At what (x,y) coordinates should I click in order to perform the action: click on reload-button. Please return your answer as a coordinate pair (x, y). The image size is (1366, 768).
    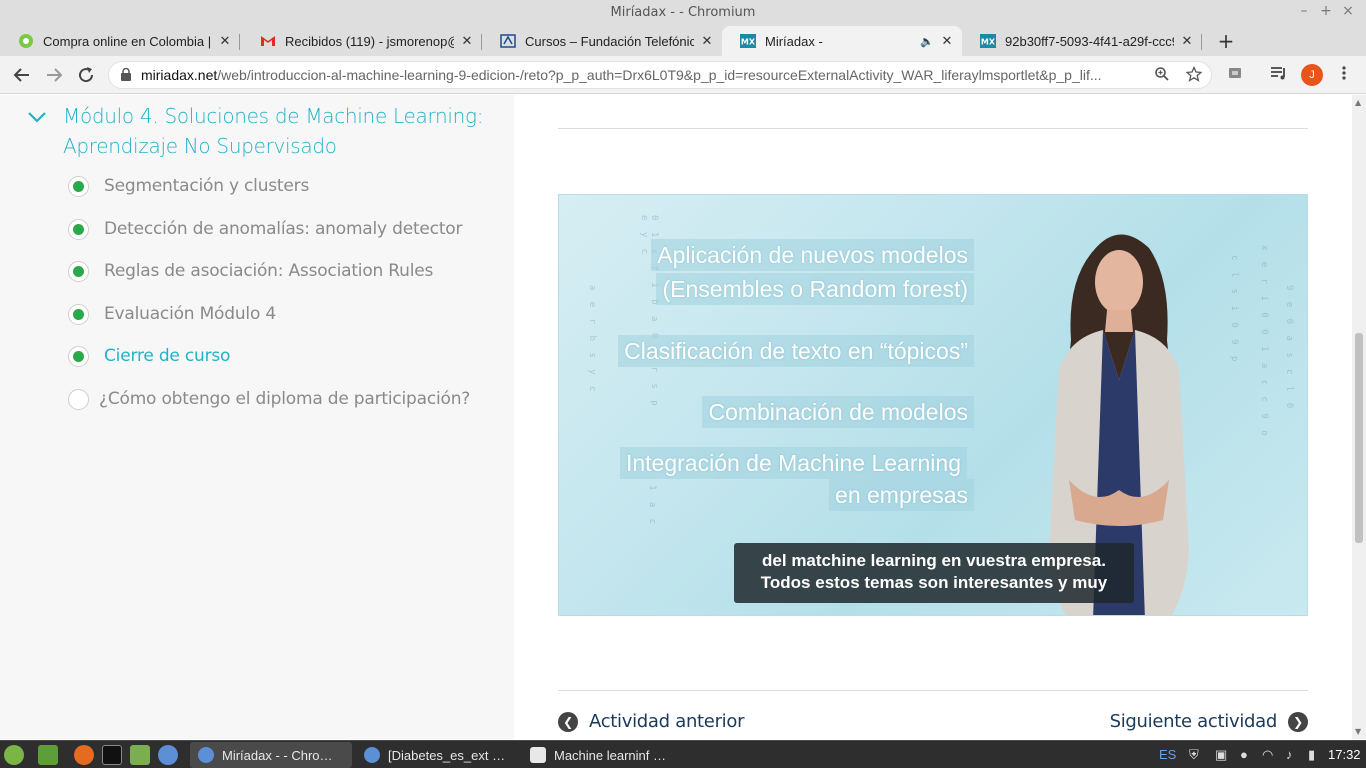
    Looking at the image, I should click on (86, 75).